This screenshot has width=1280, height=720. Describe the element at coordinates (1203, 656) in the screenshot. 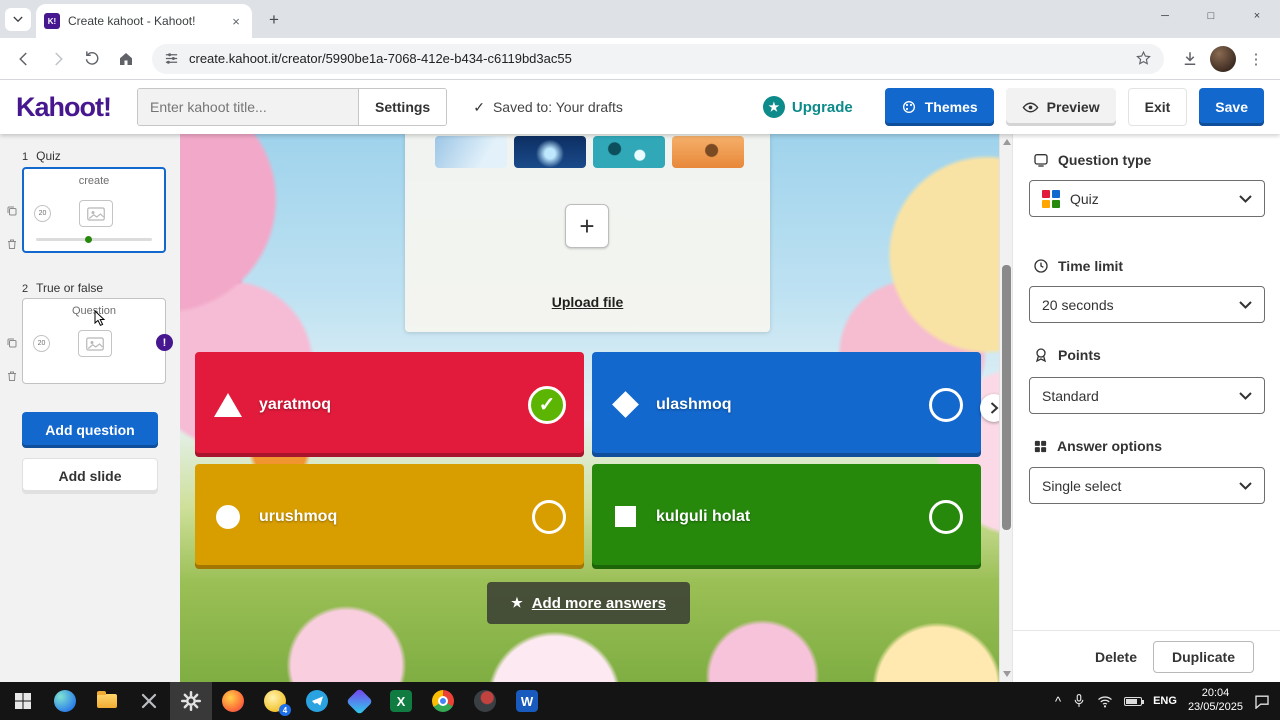

I see `duplicate-question-button: Duplicate` at that location.